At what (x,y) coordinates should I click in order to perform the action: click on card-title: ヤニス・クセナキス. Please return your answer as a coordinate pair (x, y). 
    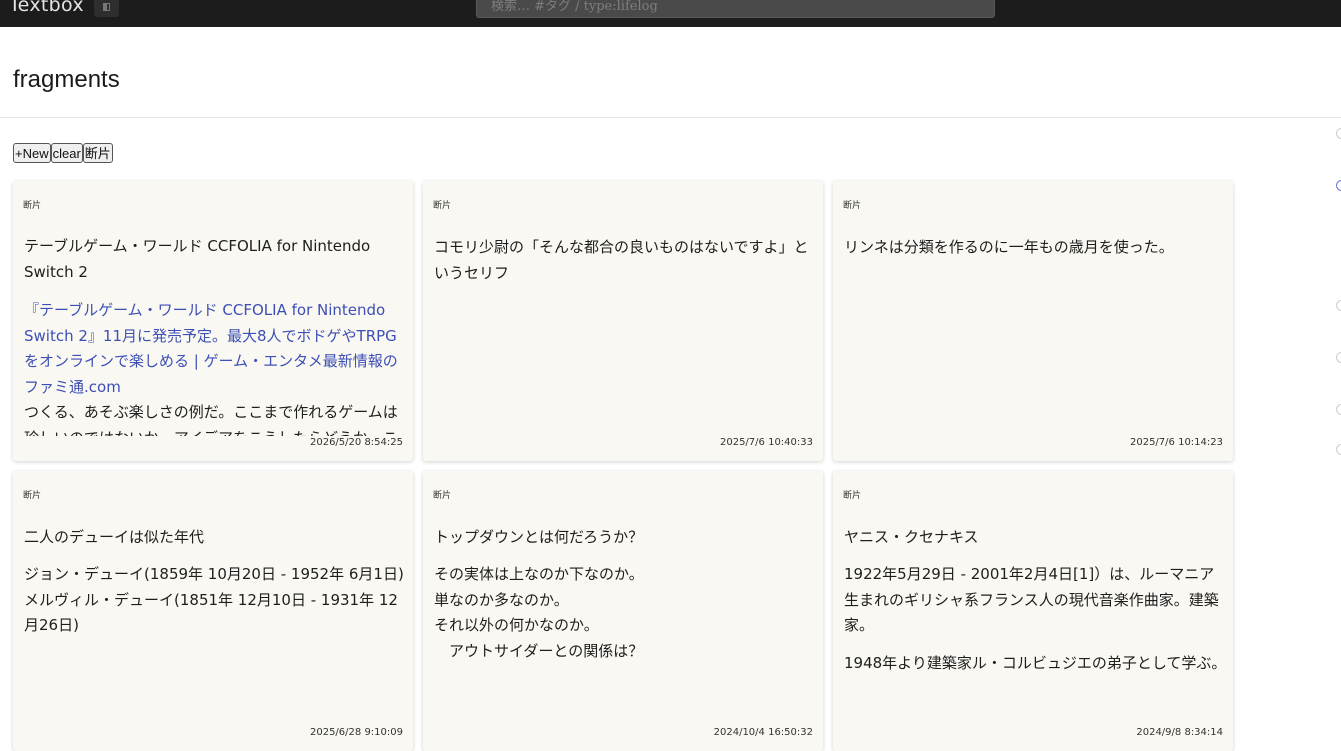
    Looking at the image, I should click on (911, 537).